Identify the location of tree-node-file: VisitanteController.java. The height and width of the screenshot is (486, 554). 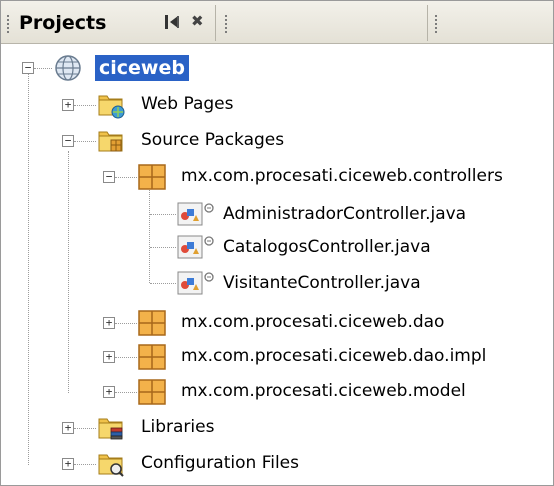
(322, 283).